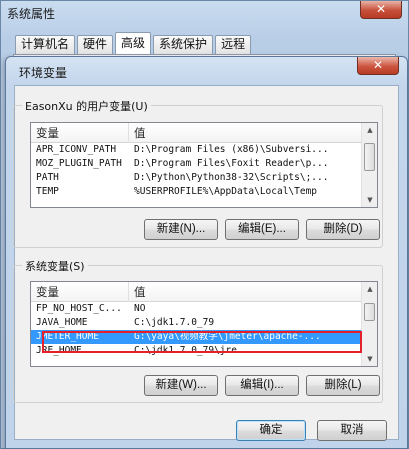  What do you see at coordinates (343, 385) in the screenshot?
I see `system-delete-button: 删除(L)` at bounding box center [343, 385].